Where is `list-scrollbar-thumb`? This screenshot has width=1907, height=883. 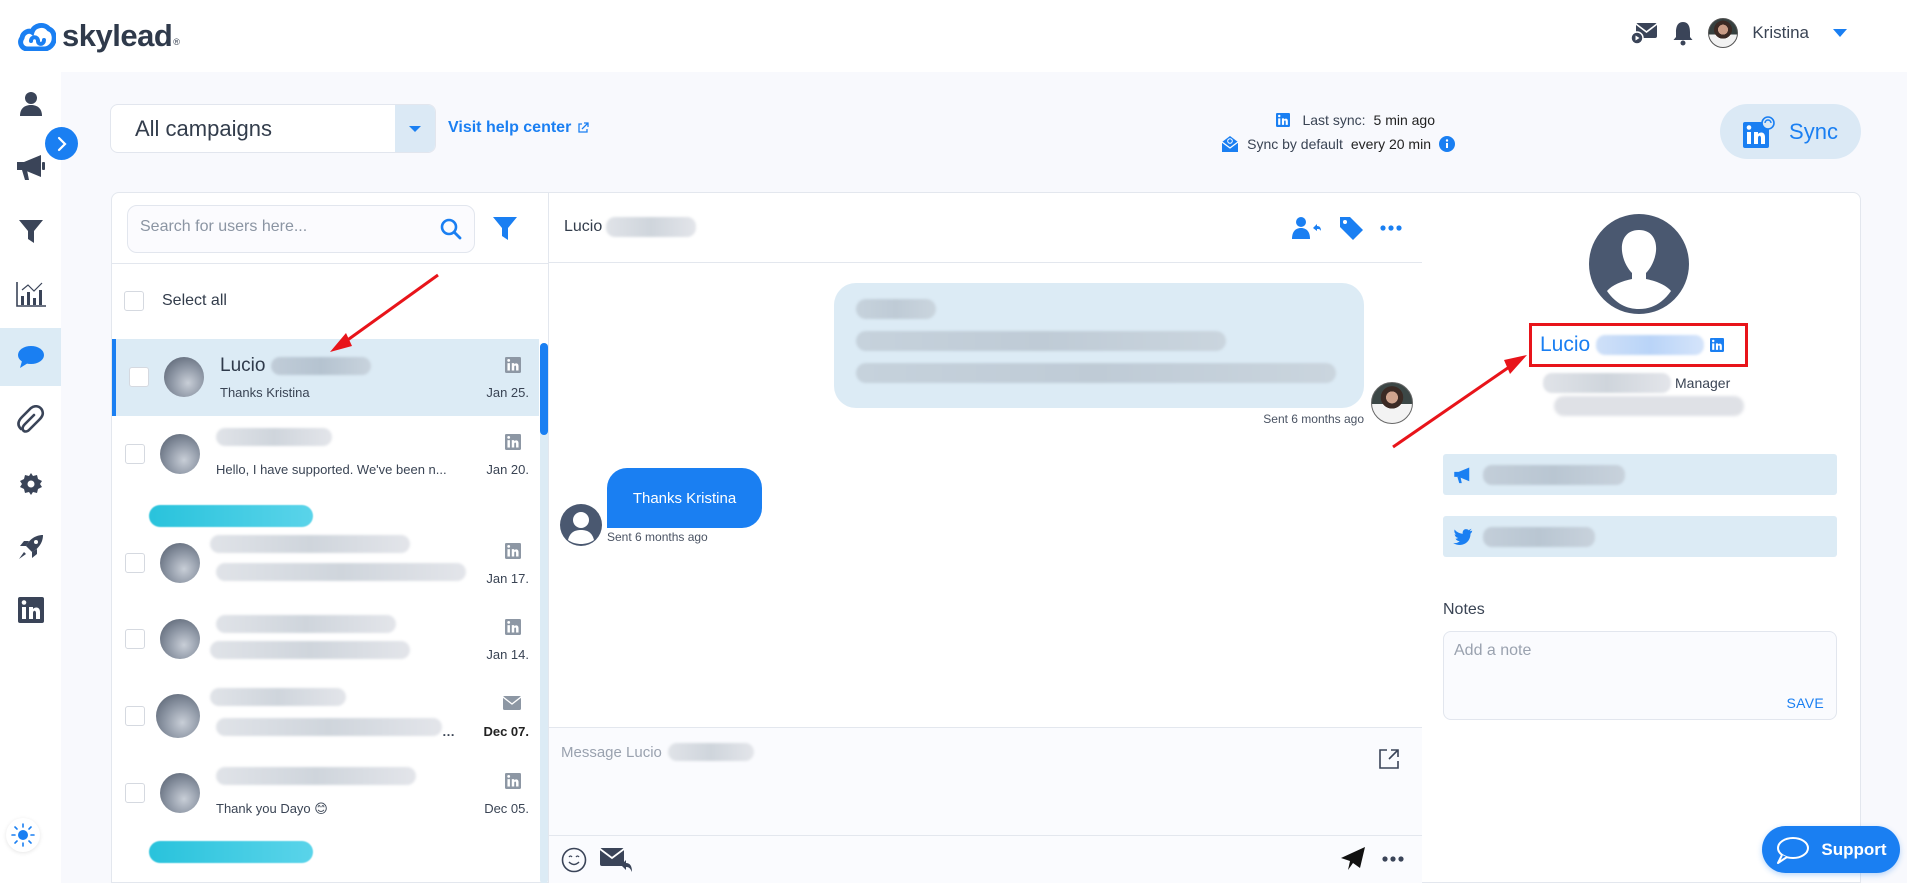
list-scrollbar-thumb is located at coordinates (544, 389).